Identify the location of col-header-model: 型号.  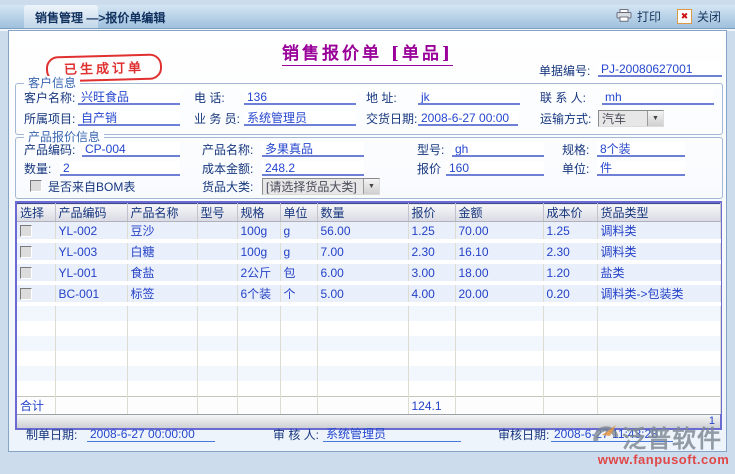
(217, 212).